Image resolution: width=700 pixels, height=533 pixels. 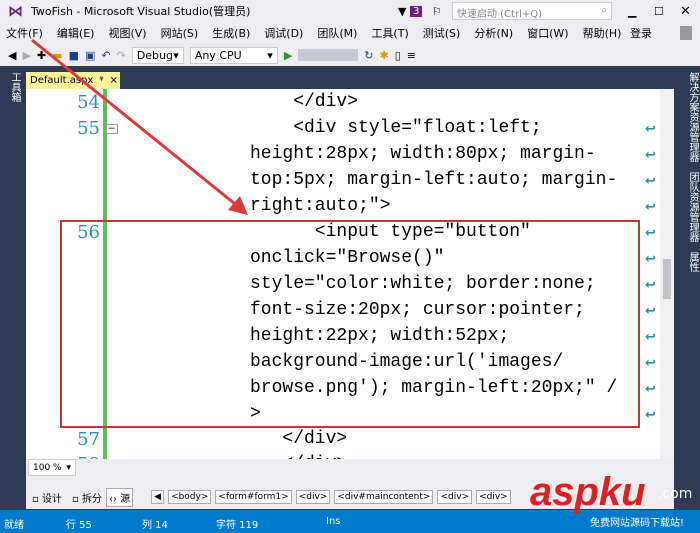 I want to click on source-view-button: ‹› 源, so click(x=119, y=497).